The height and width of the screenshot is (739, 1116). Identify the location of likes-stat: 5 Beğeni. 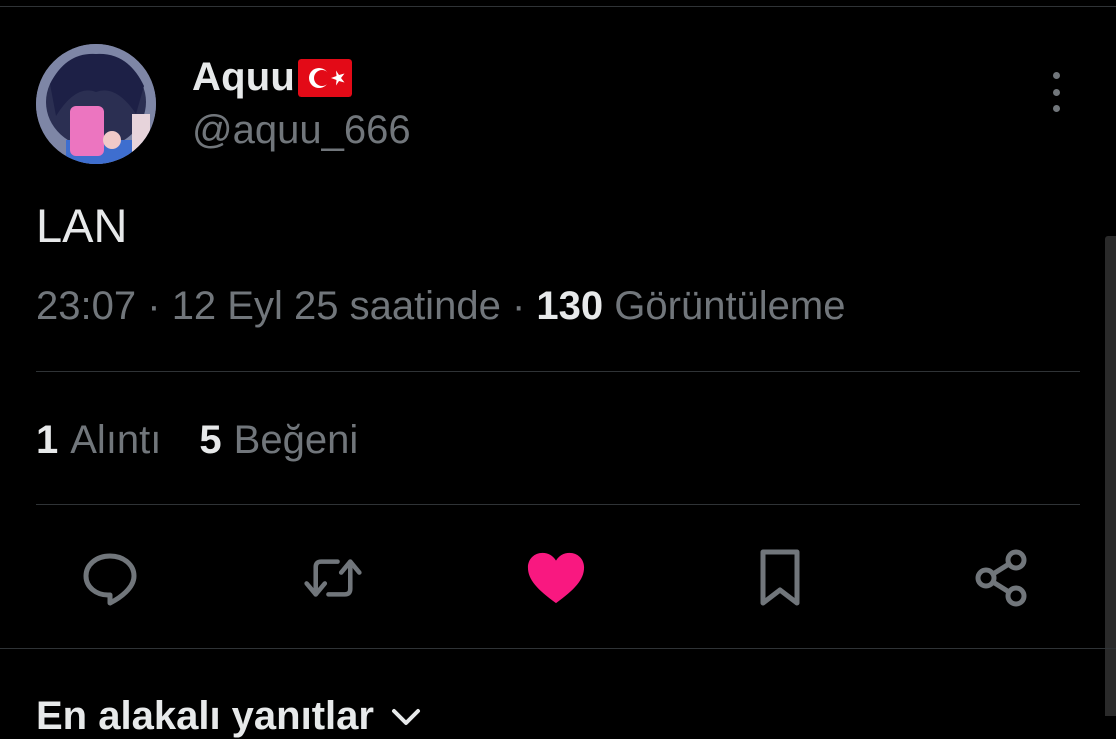
(278, 440).